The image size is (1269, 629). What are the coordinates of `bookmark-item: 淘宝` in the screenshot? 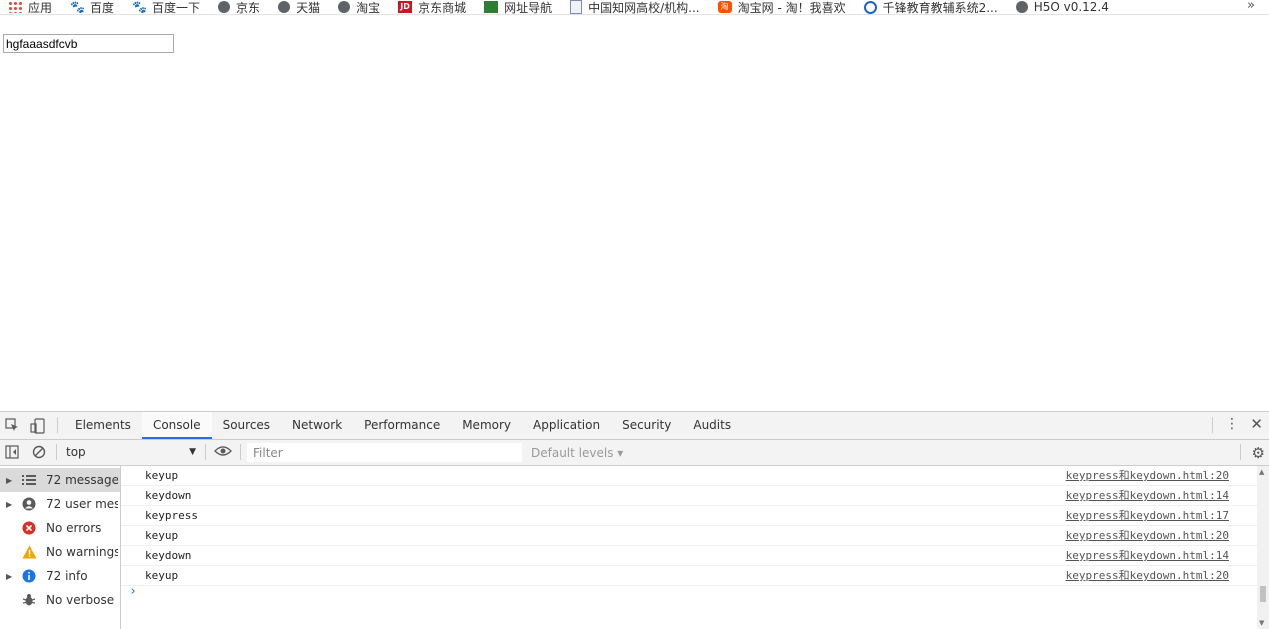 It's located at (359, 7).